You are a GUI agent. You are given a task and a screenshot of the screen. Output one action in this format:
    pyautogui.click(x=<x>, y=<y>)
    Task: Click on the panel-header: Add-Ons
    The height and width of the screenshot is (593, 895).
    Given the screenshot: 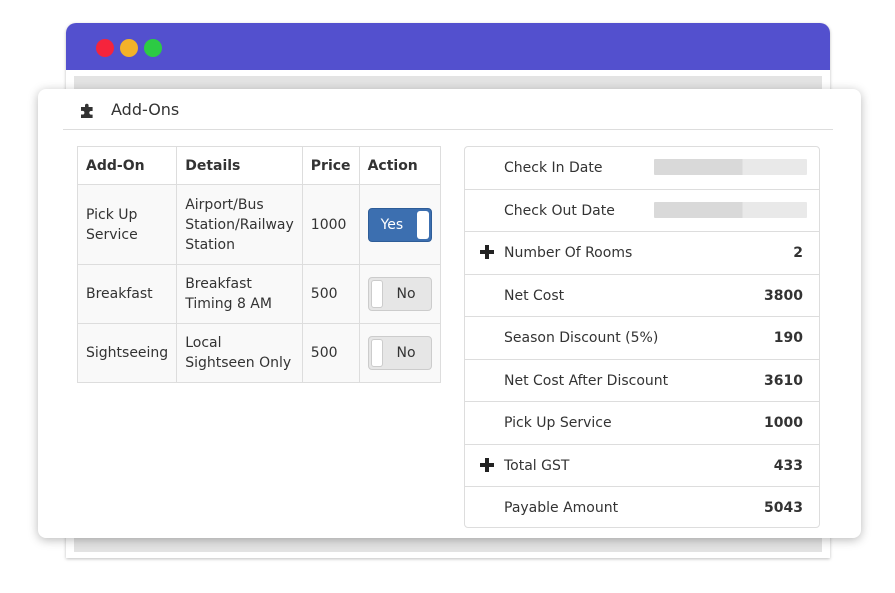 What is the action you would take?
    pyautogui.click(x=448, y=109)
    